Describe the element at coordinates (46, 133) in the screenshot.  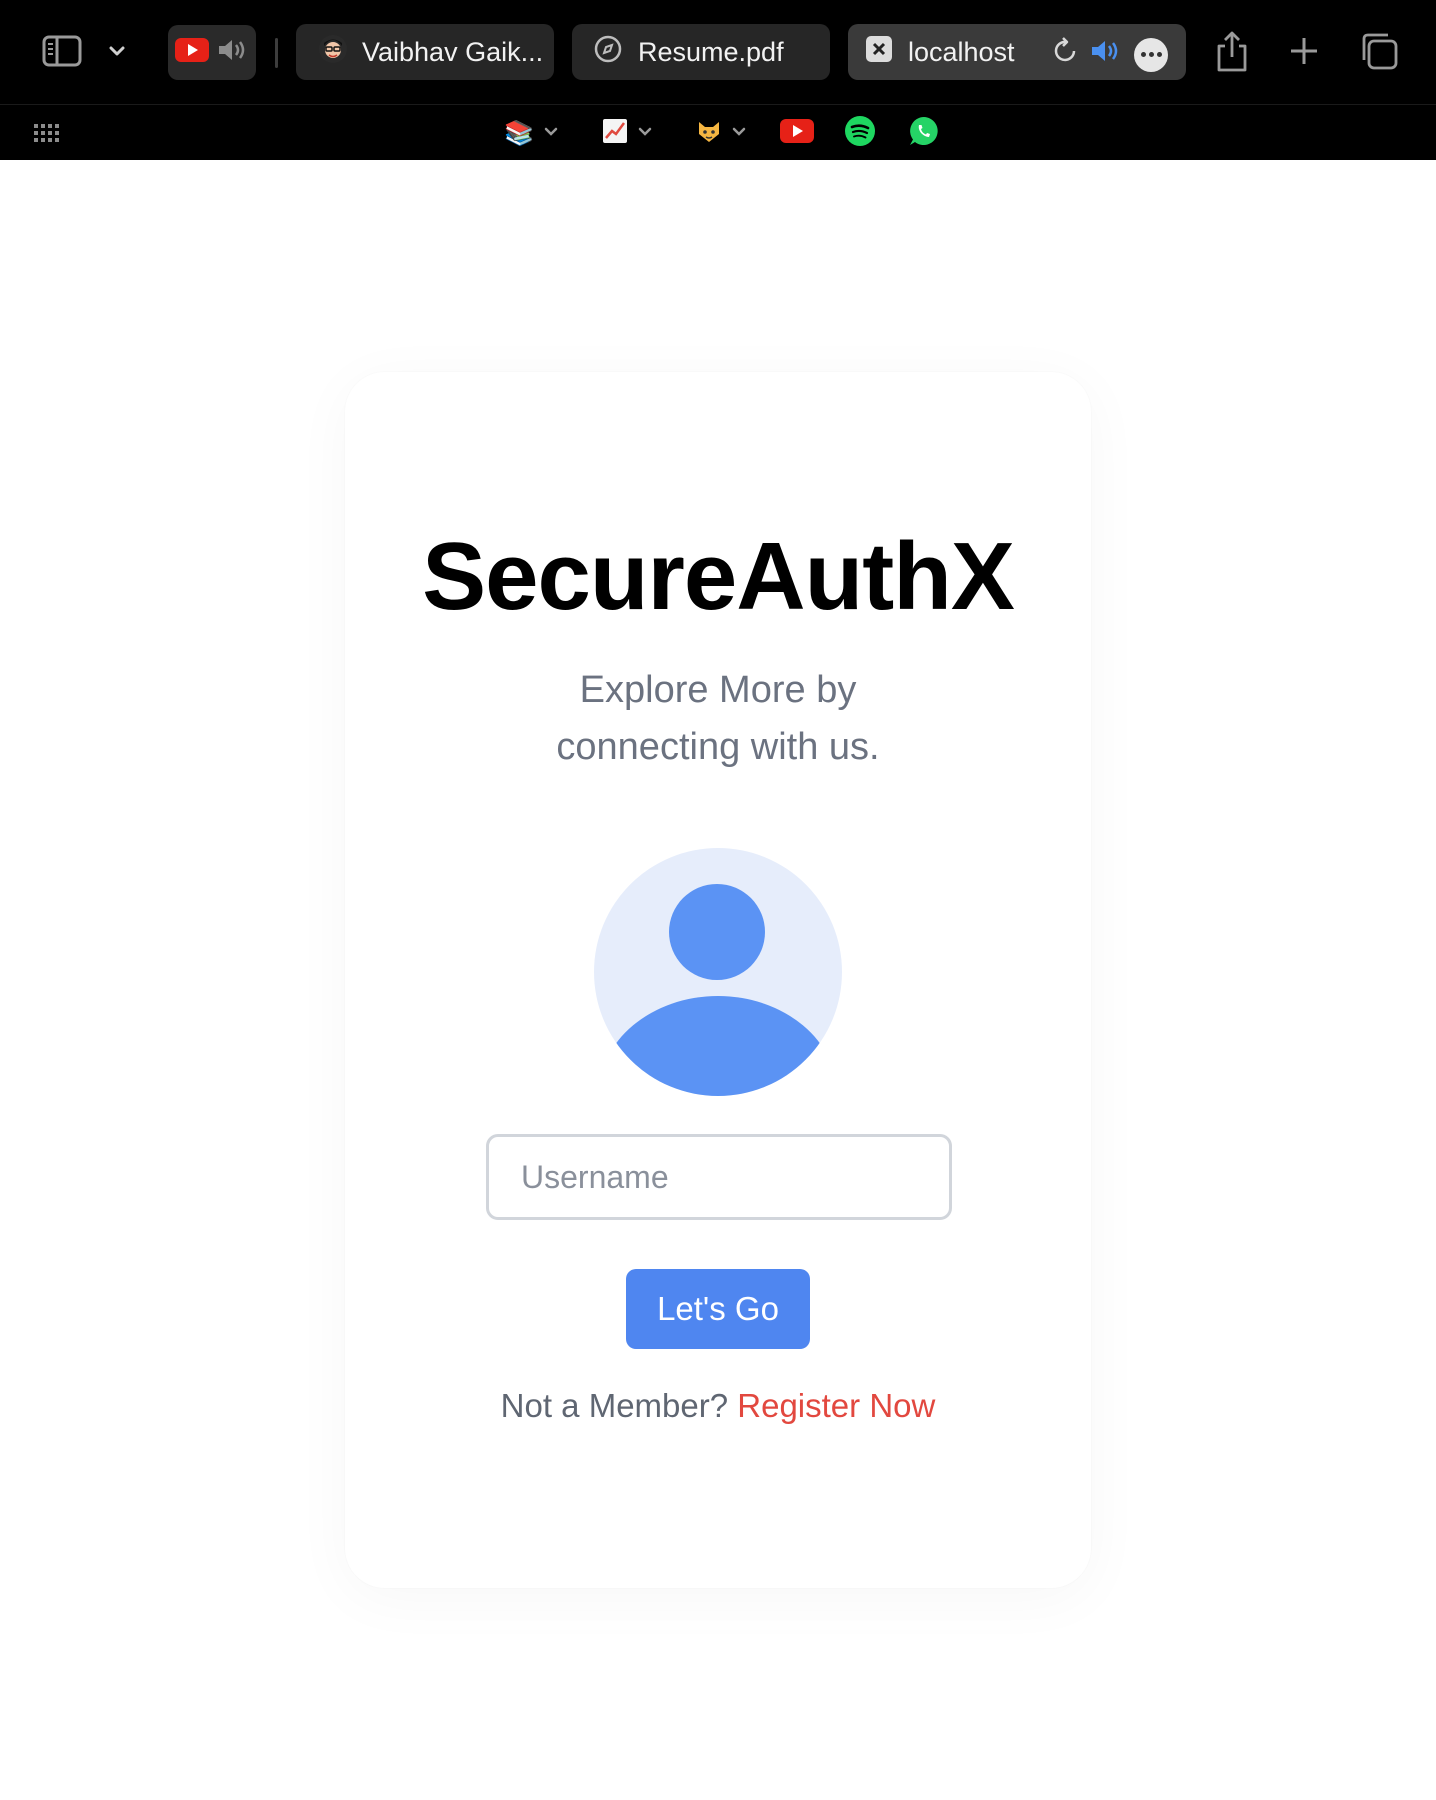
I see `apps-grid-icon` at that location.